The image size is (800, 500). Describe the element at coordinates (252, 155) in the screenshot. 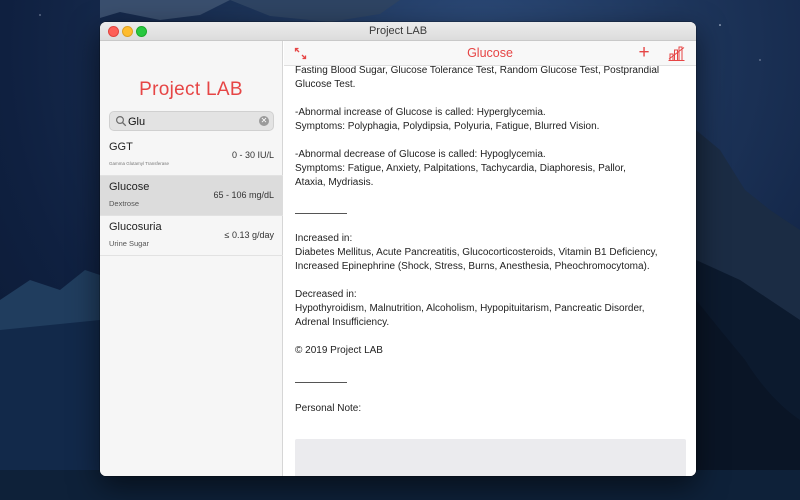

I see `result-range: 0 - 30 IU/L` at that location.